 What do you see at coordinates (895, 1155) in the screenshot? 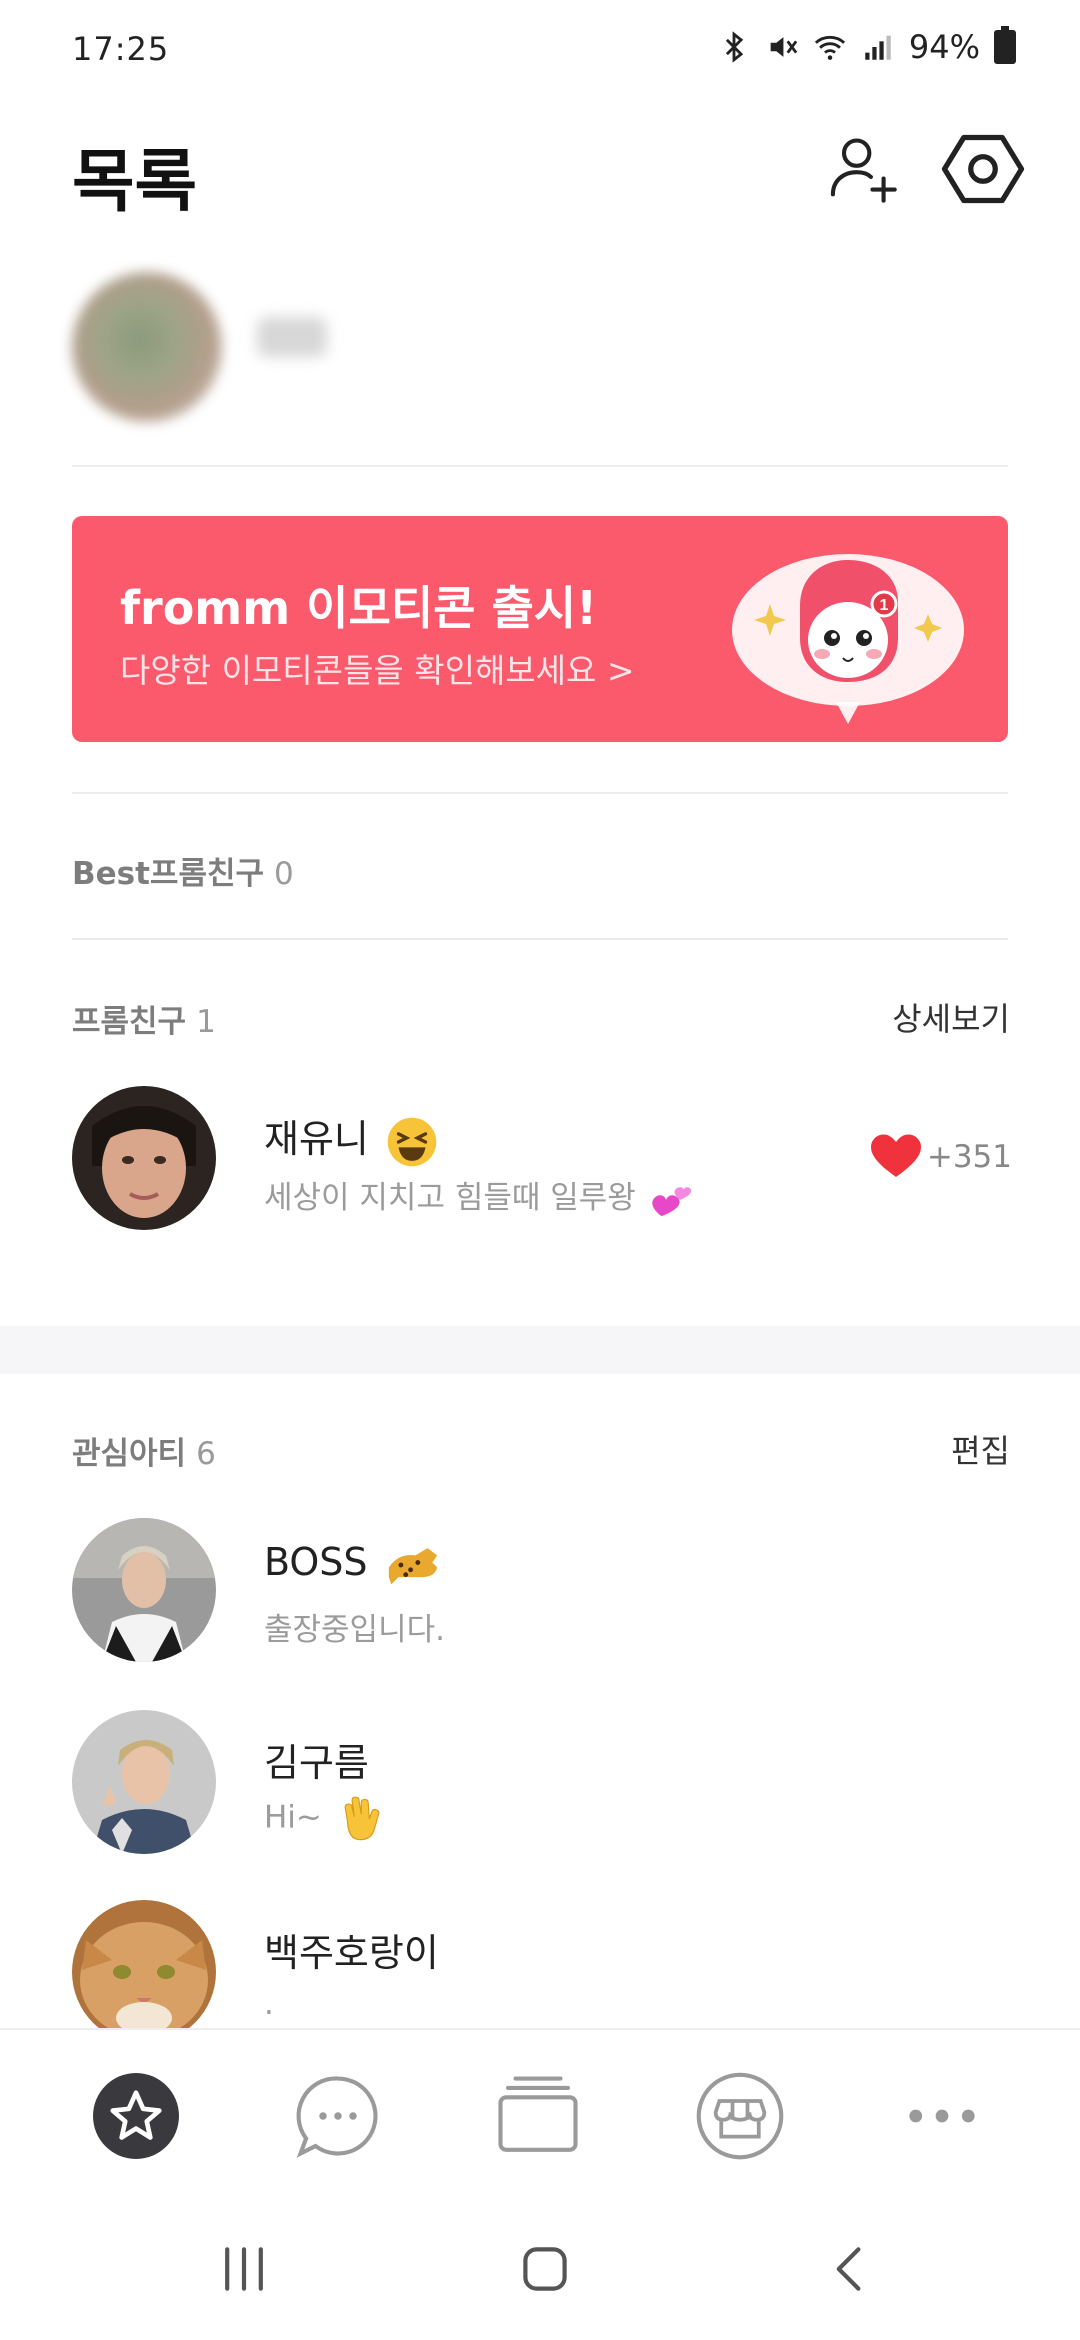
I see `heart-icon` at bounding box center [895, 1155].